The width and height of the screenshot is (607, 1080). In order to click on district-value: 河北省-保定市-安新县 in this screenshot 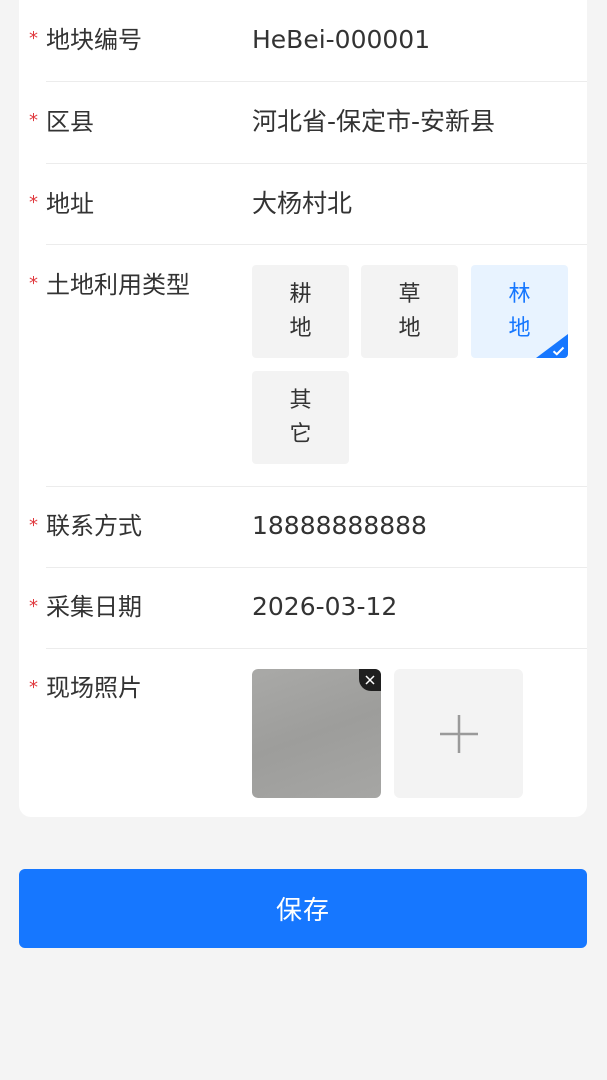, I will do `click(373, 122)`.